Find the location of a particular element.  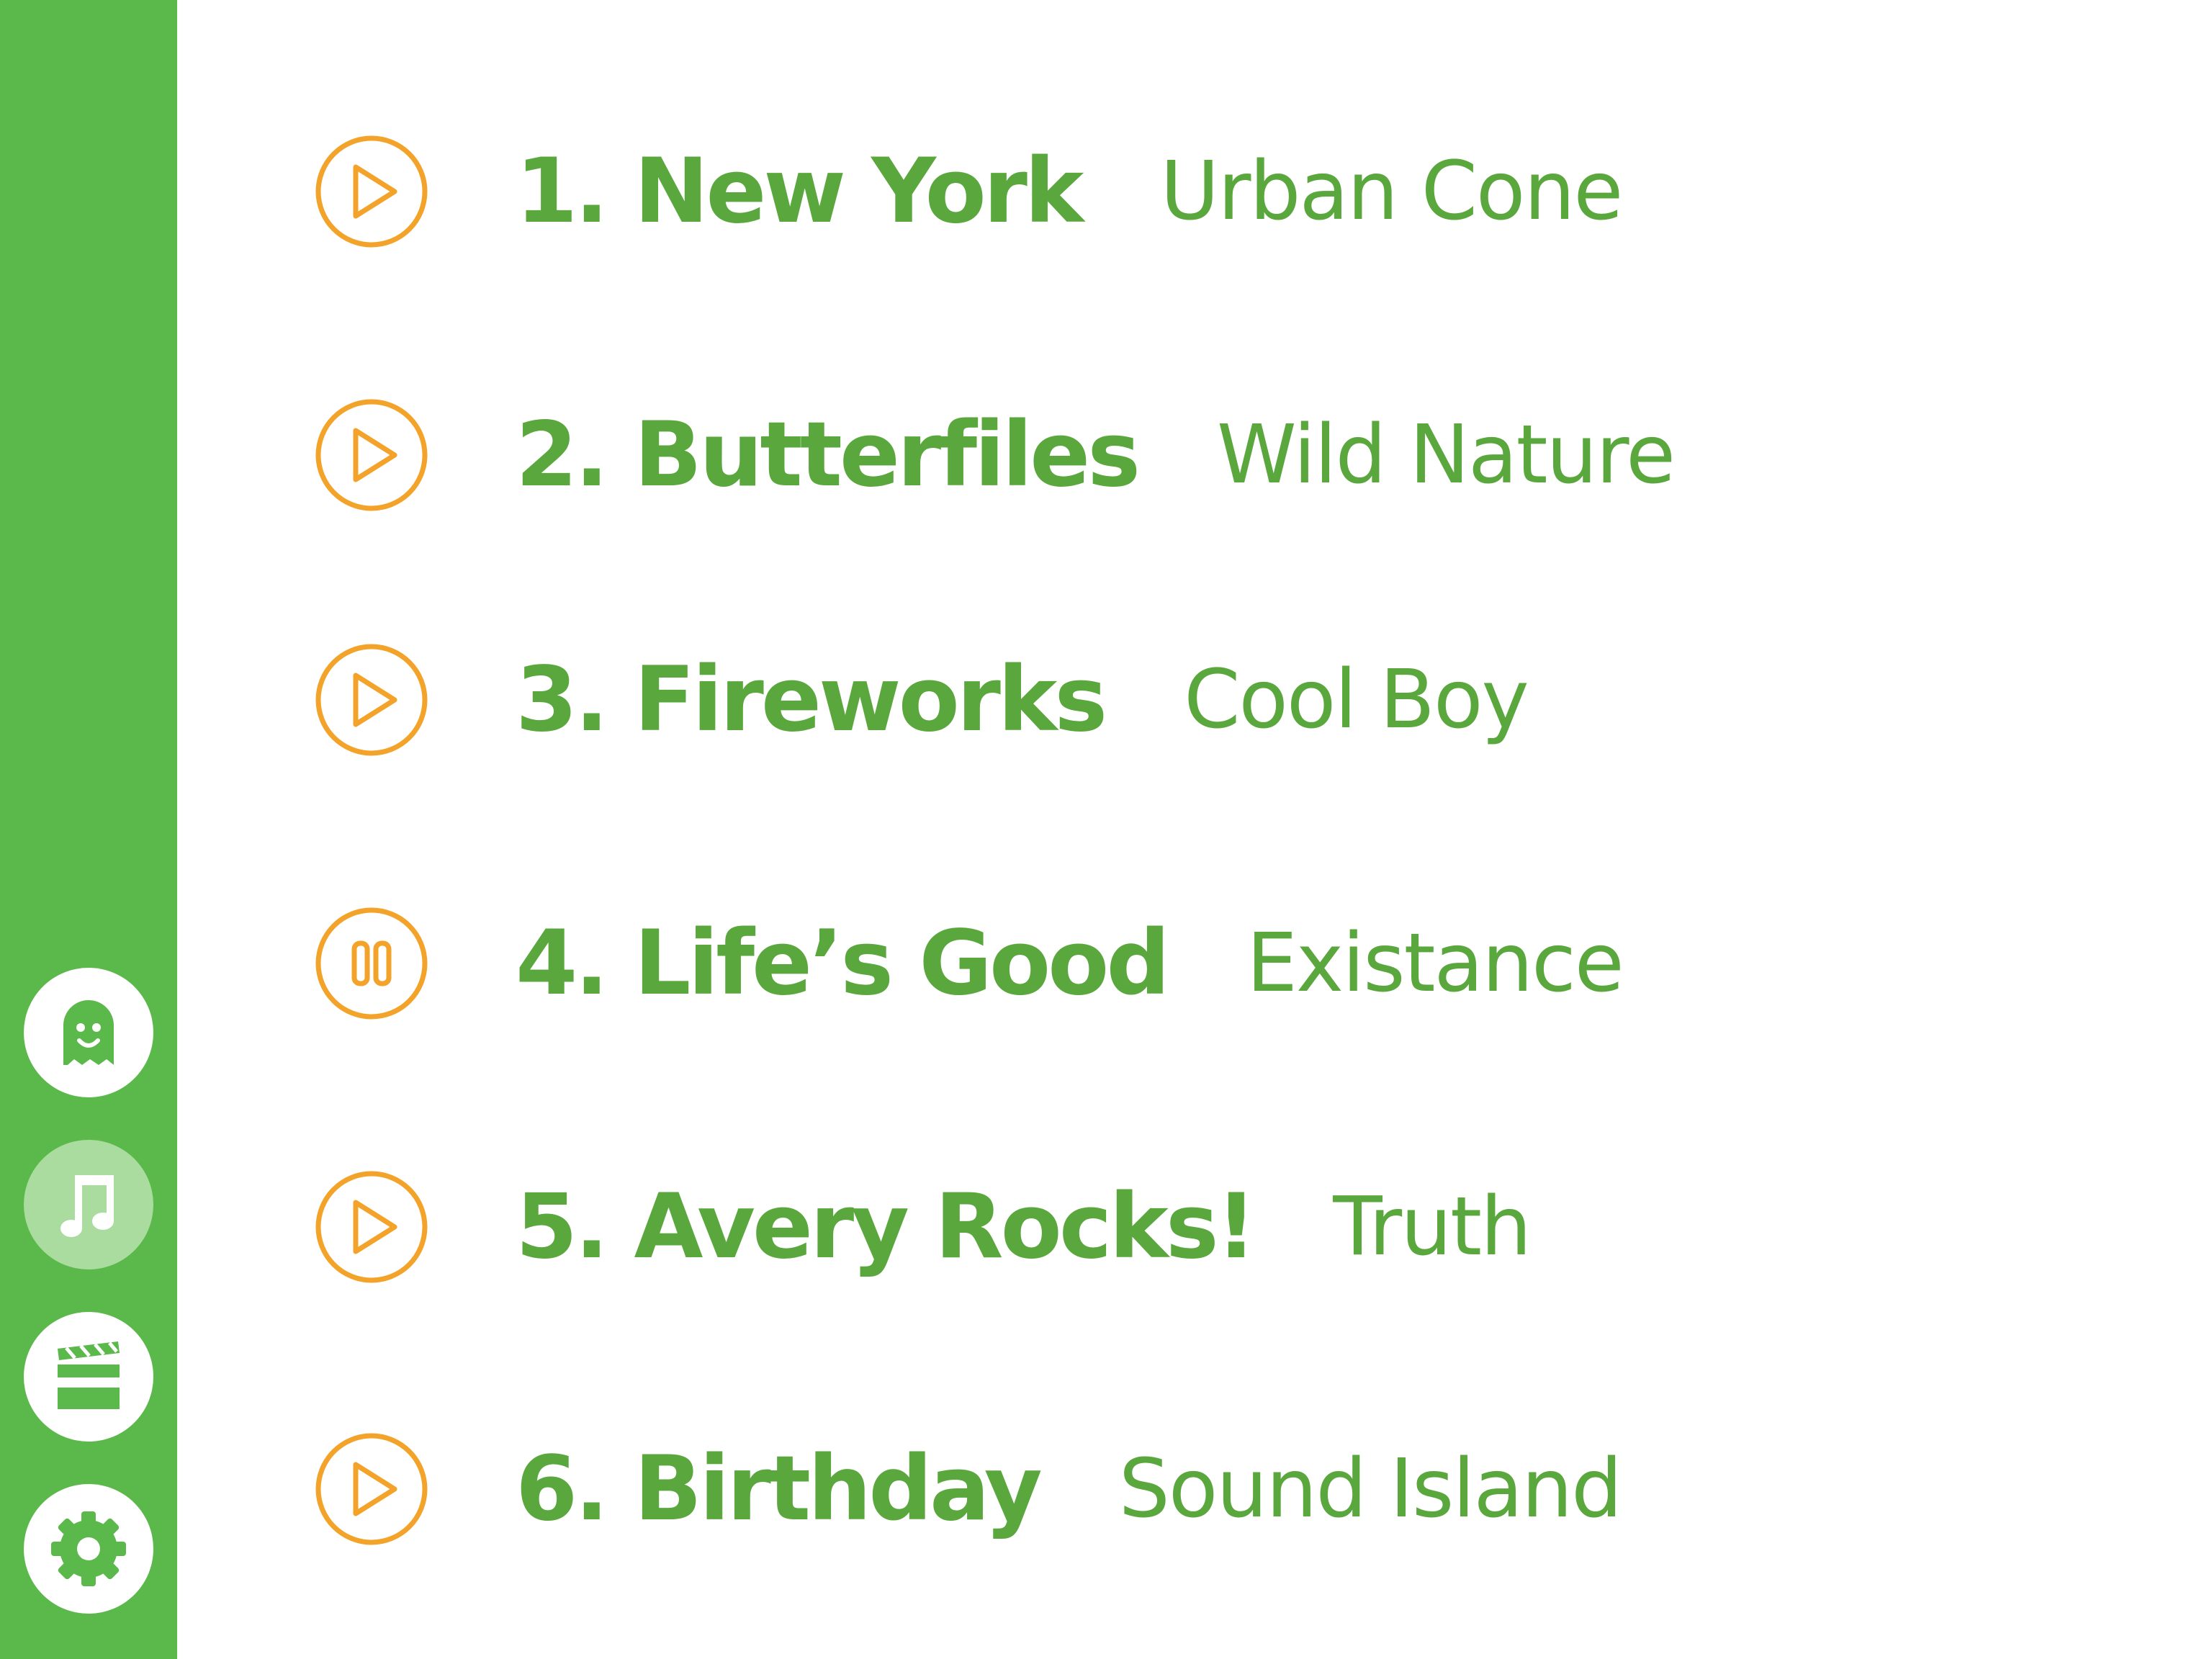

nav-video-button is located at coordinates (88, 1377).